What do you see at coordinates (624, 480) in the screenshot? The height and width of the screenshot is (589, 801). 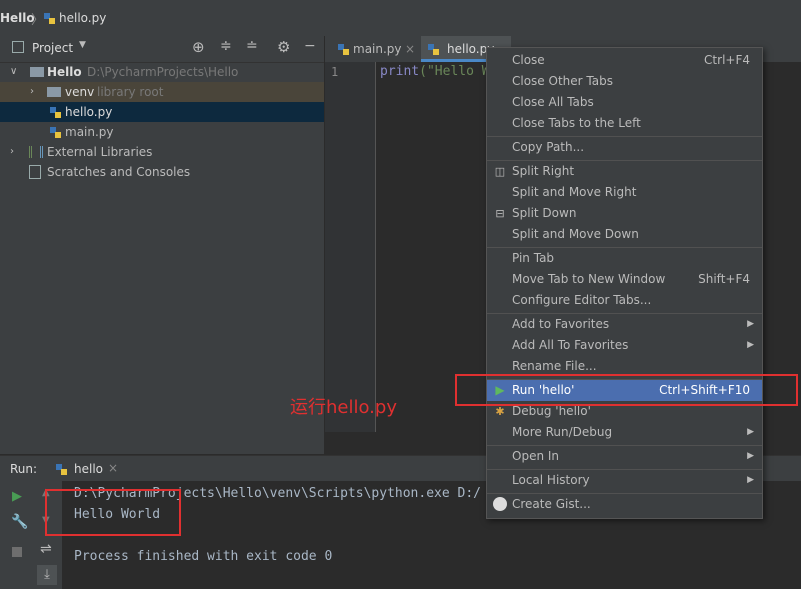 I see `menu-item-local-history: Local History ▶` at bounding box center [624, 480].